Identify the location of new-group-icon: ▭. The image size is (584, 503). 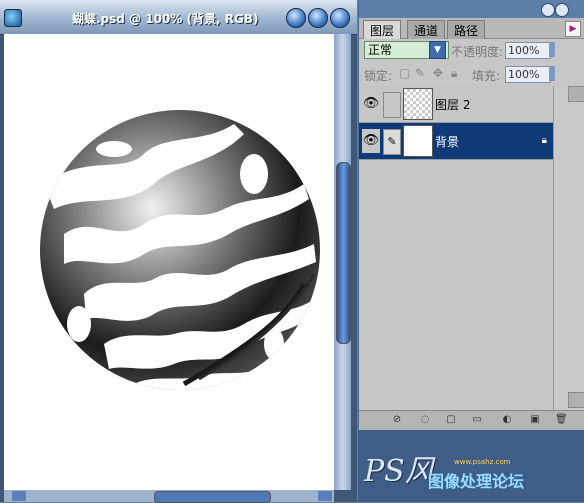
(477, 420).